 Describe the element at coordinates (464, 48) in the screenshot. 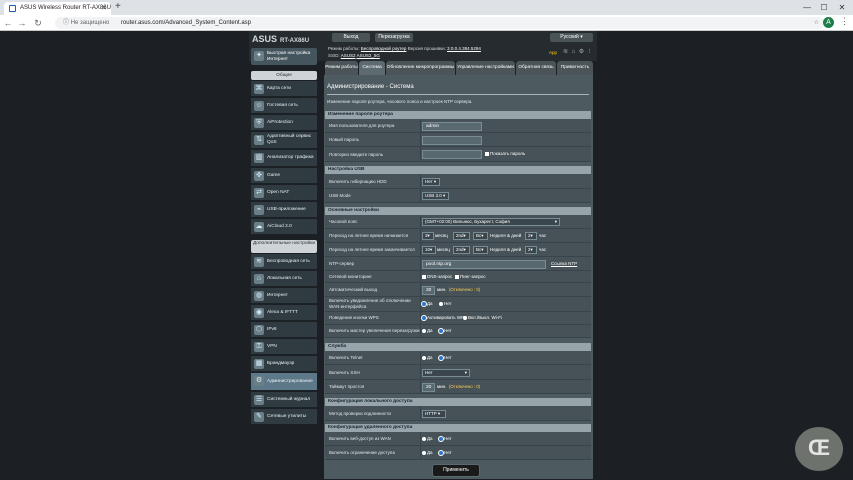

I see `firmware-link: 3.0.0.4.384.5294` at that location.